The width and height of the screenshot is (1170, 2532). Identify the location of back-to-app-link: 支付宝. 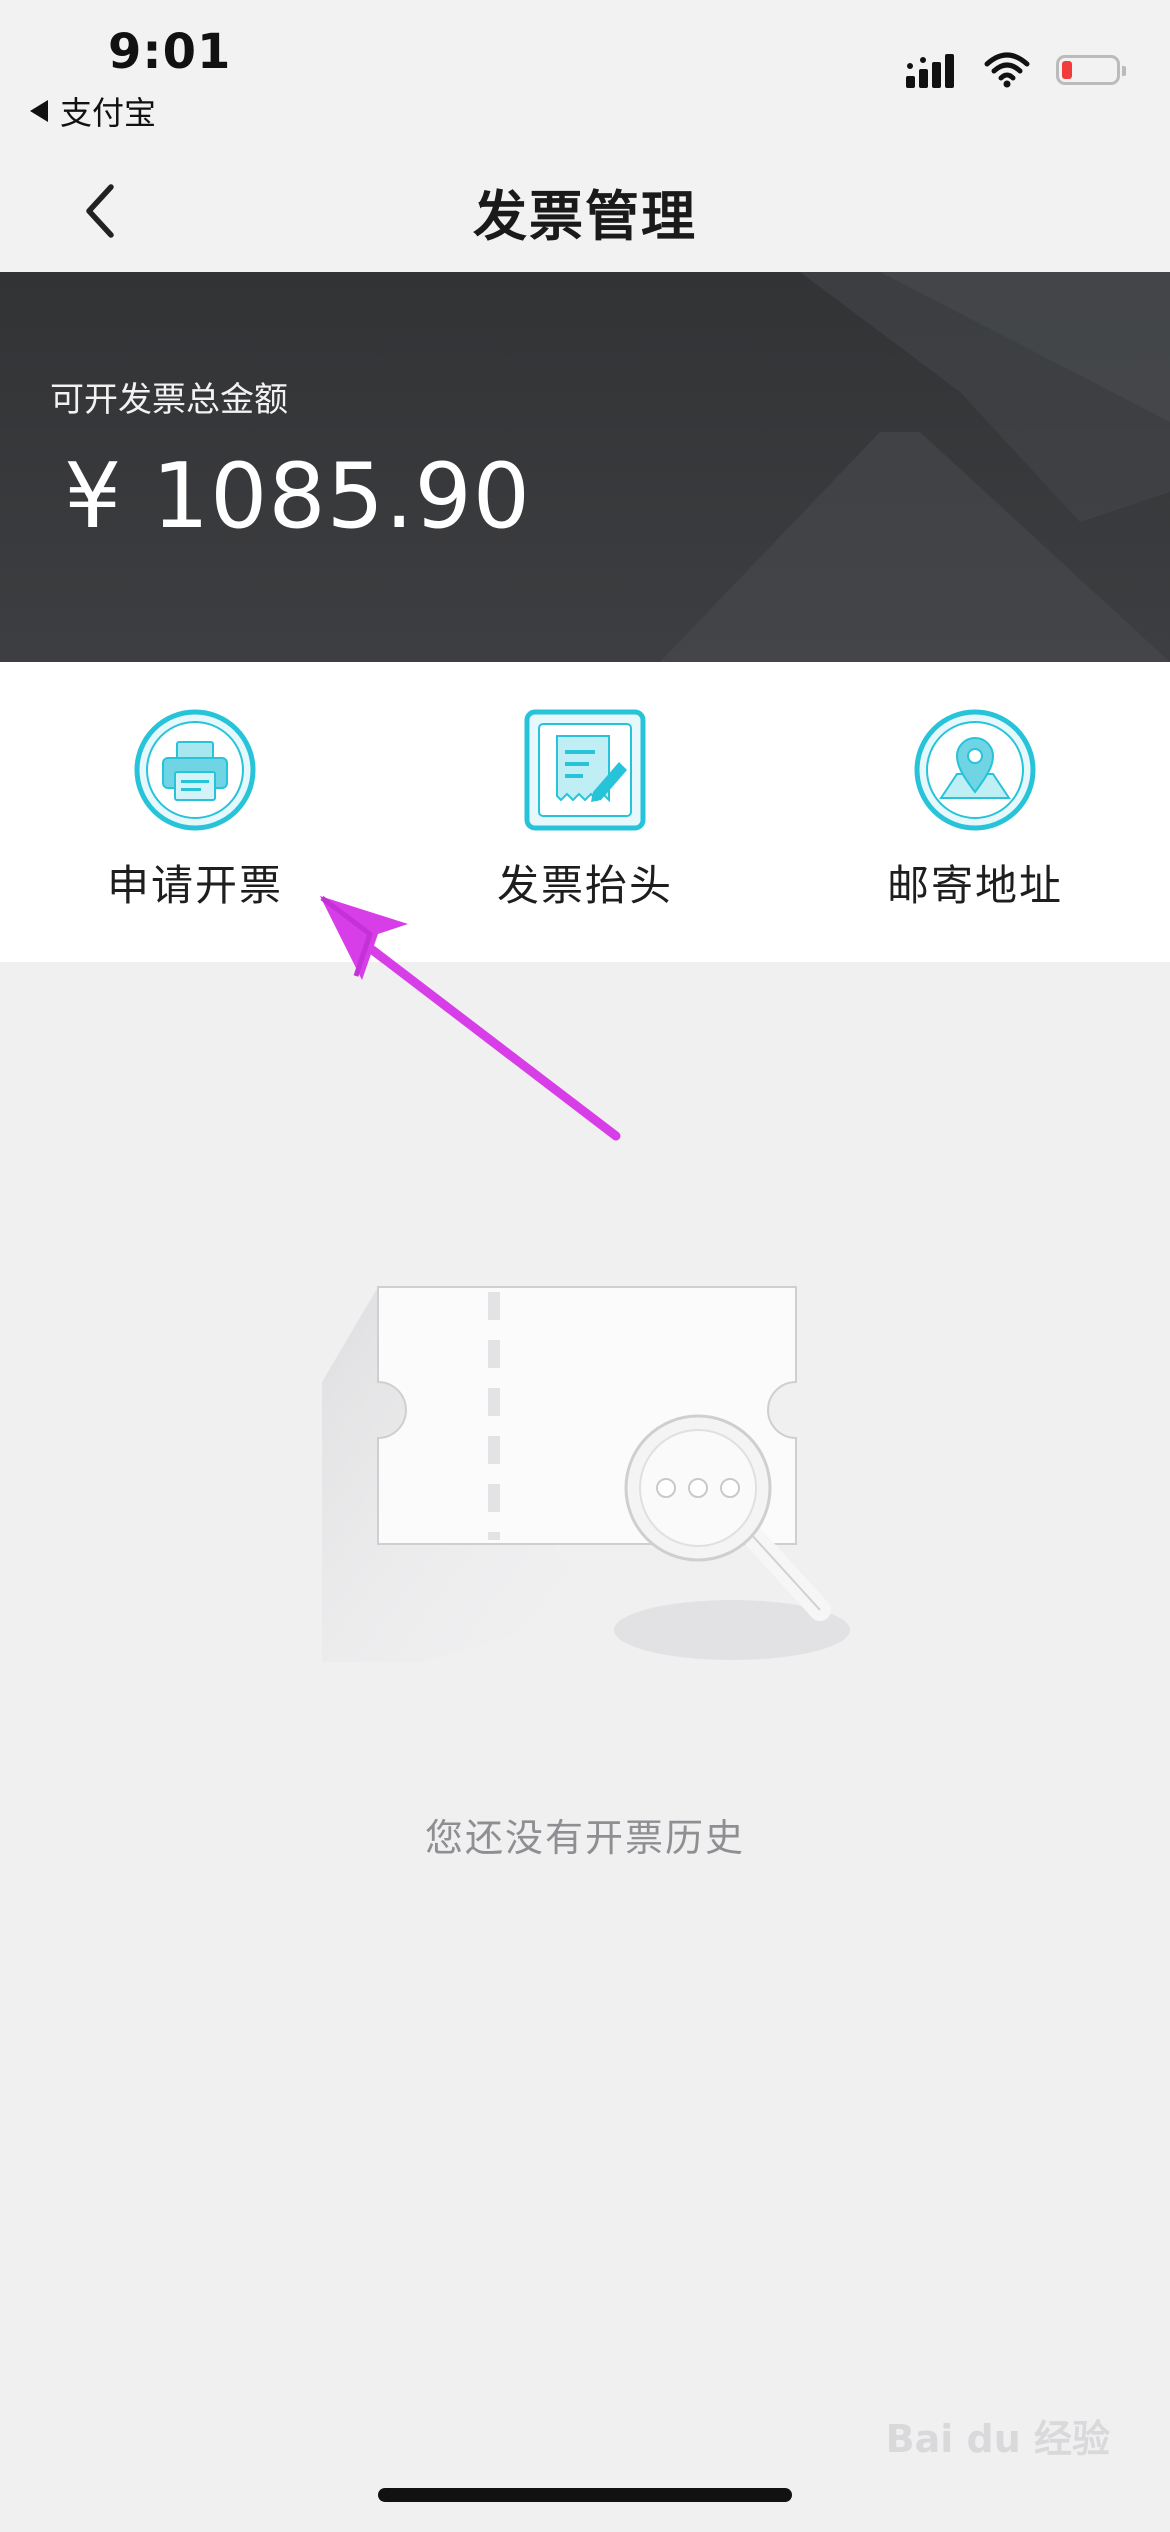
(93, 111).